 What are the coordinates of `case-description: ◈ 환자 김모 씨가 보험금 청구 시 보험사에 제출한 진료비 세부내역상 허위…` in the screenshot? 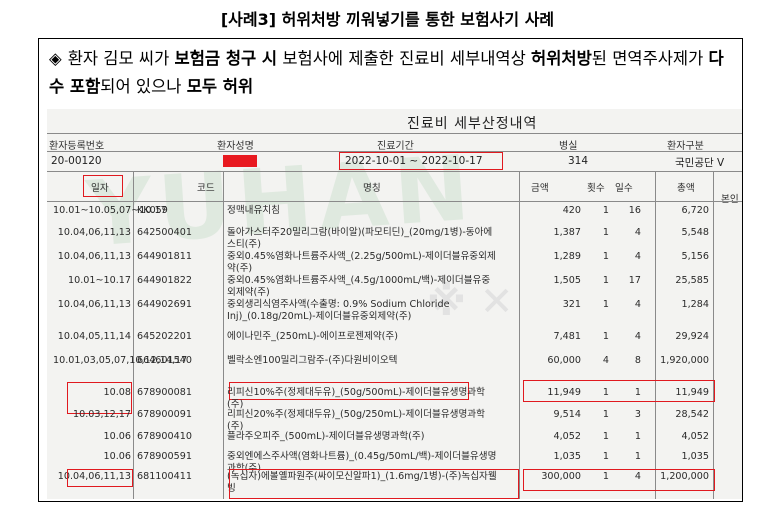 It's located at (389, 73).